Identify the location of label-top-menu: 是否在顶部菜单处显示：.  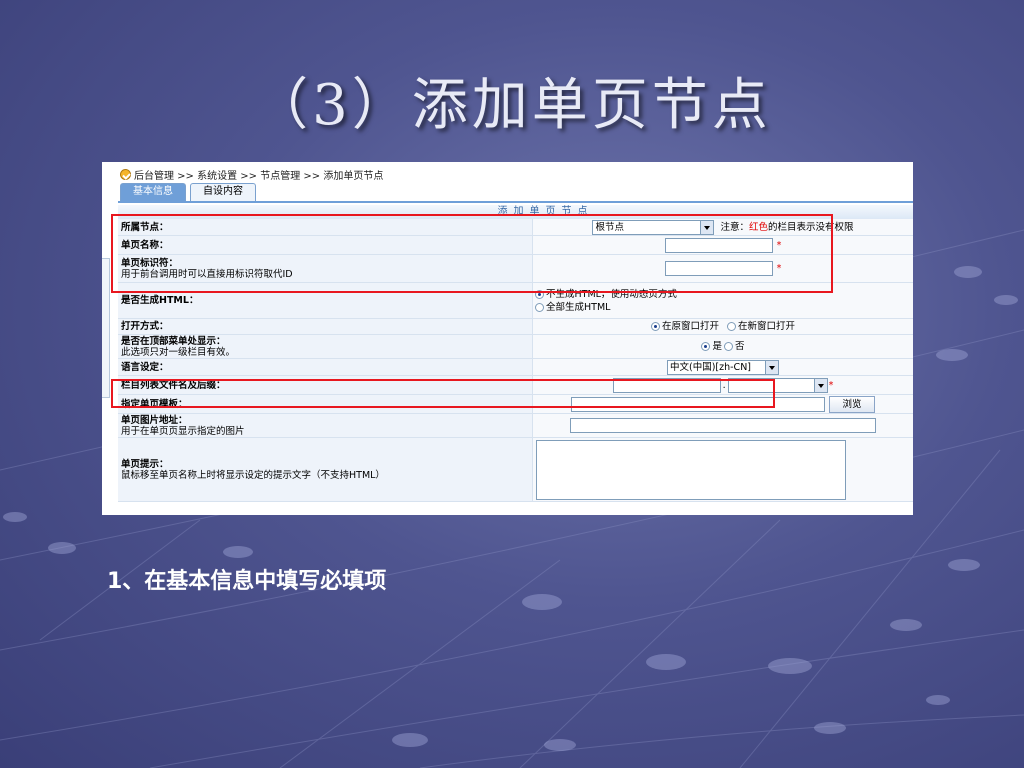
(173, 341).